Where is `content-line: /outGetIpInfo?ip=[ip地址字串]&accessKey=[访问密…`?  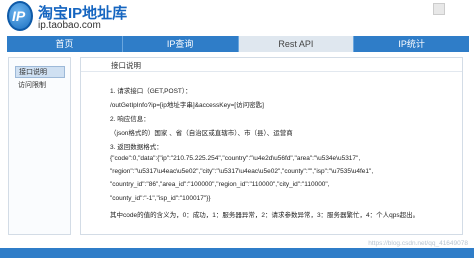 content-line: /outGetIpInfo?ip=[ip地址字串]&accessKey=[访问密… is located at coordinates (187, 105).